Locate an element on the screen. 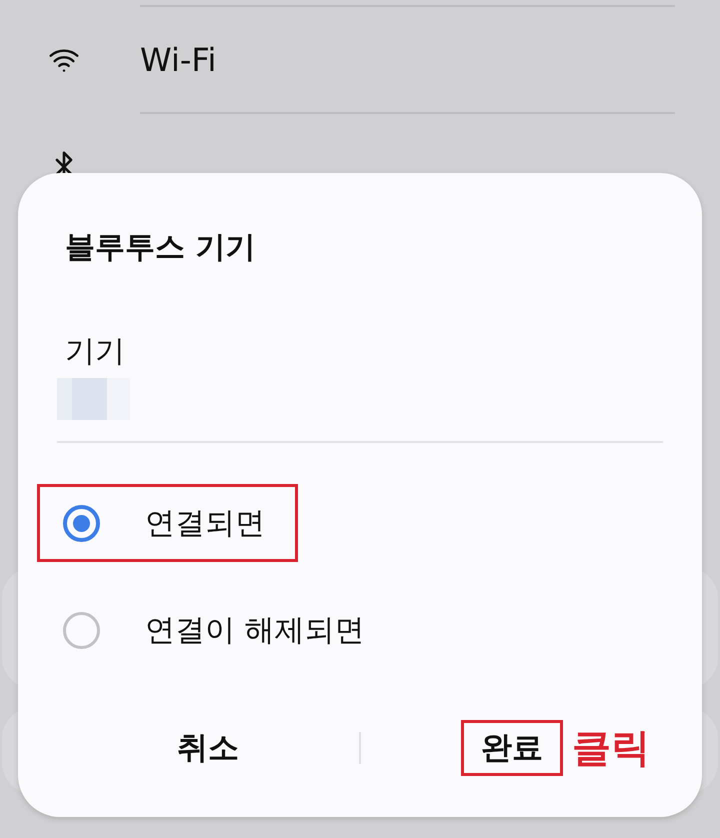 This screenshot has height=838, width=720. dialog-button: 완료 is located at coordinates (512, 748).